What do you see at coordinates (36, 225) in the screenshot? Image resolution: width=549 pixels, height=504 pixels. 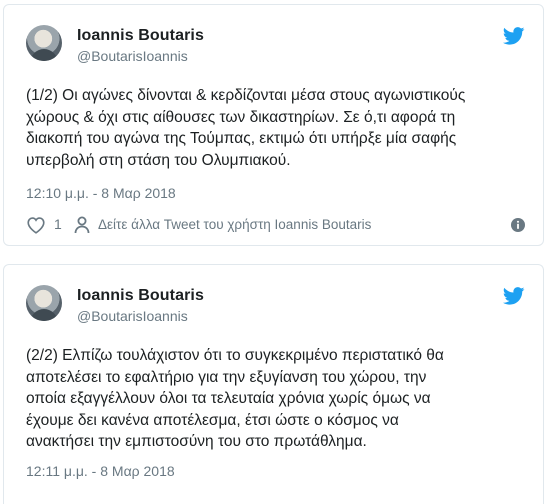 I see `heart-icon` at bounding box center [36, 225].